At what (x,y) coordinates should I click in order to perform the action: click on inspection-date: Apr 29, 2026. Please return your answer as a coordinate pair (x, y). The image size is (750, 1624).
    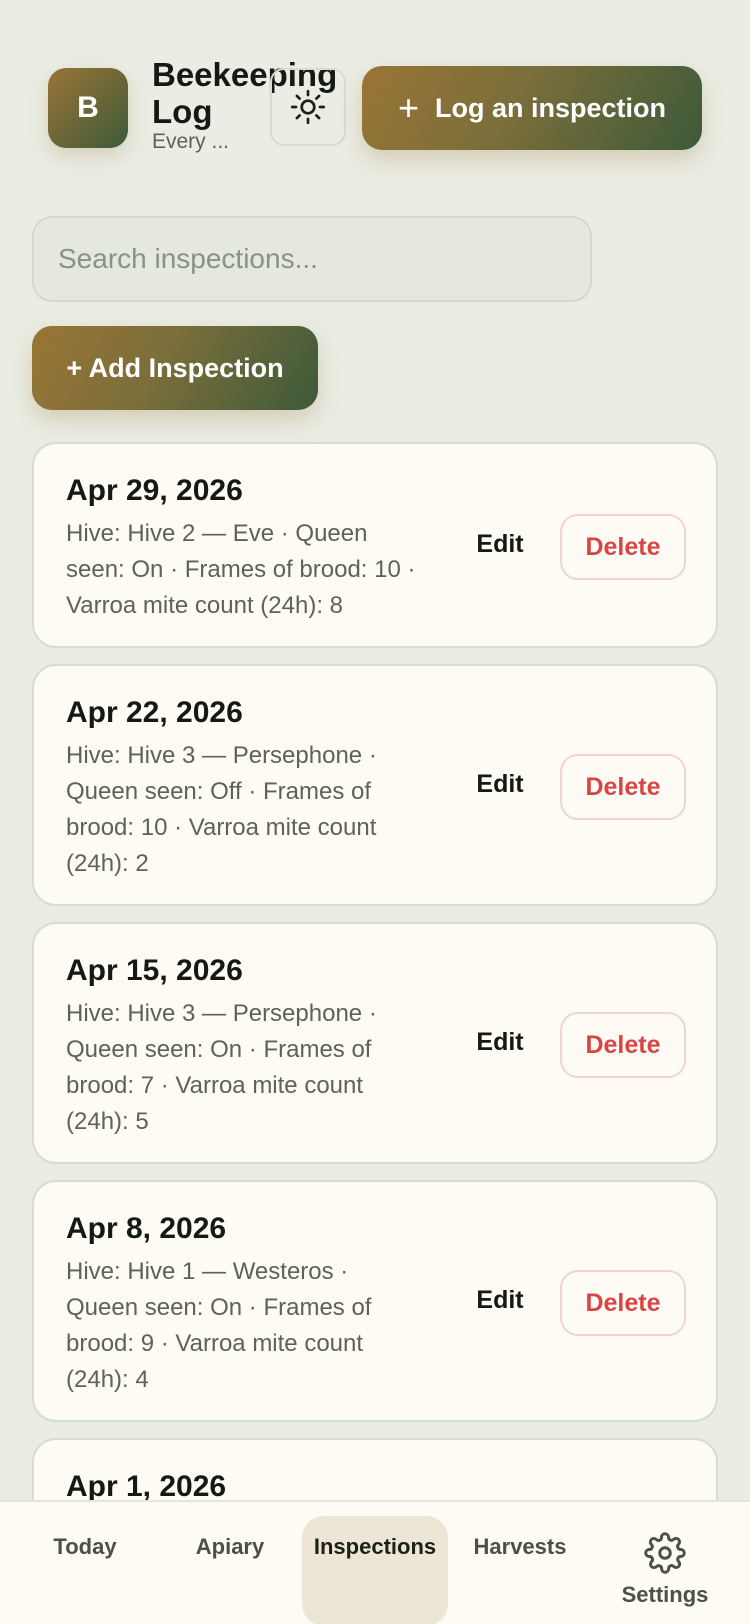
    Looking at the image, I should click on (154, 490).